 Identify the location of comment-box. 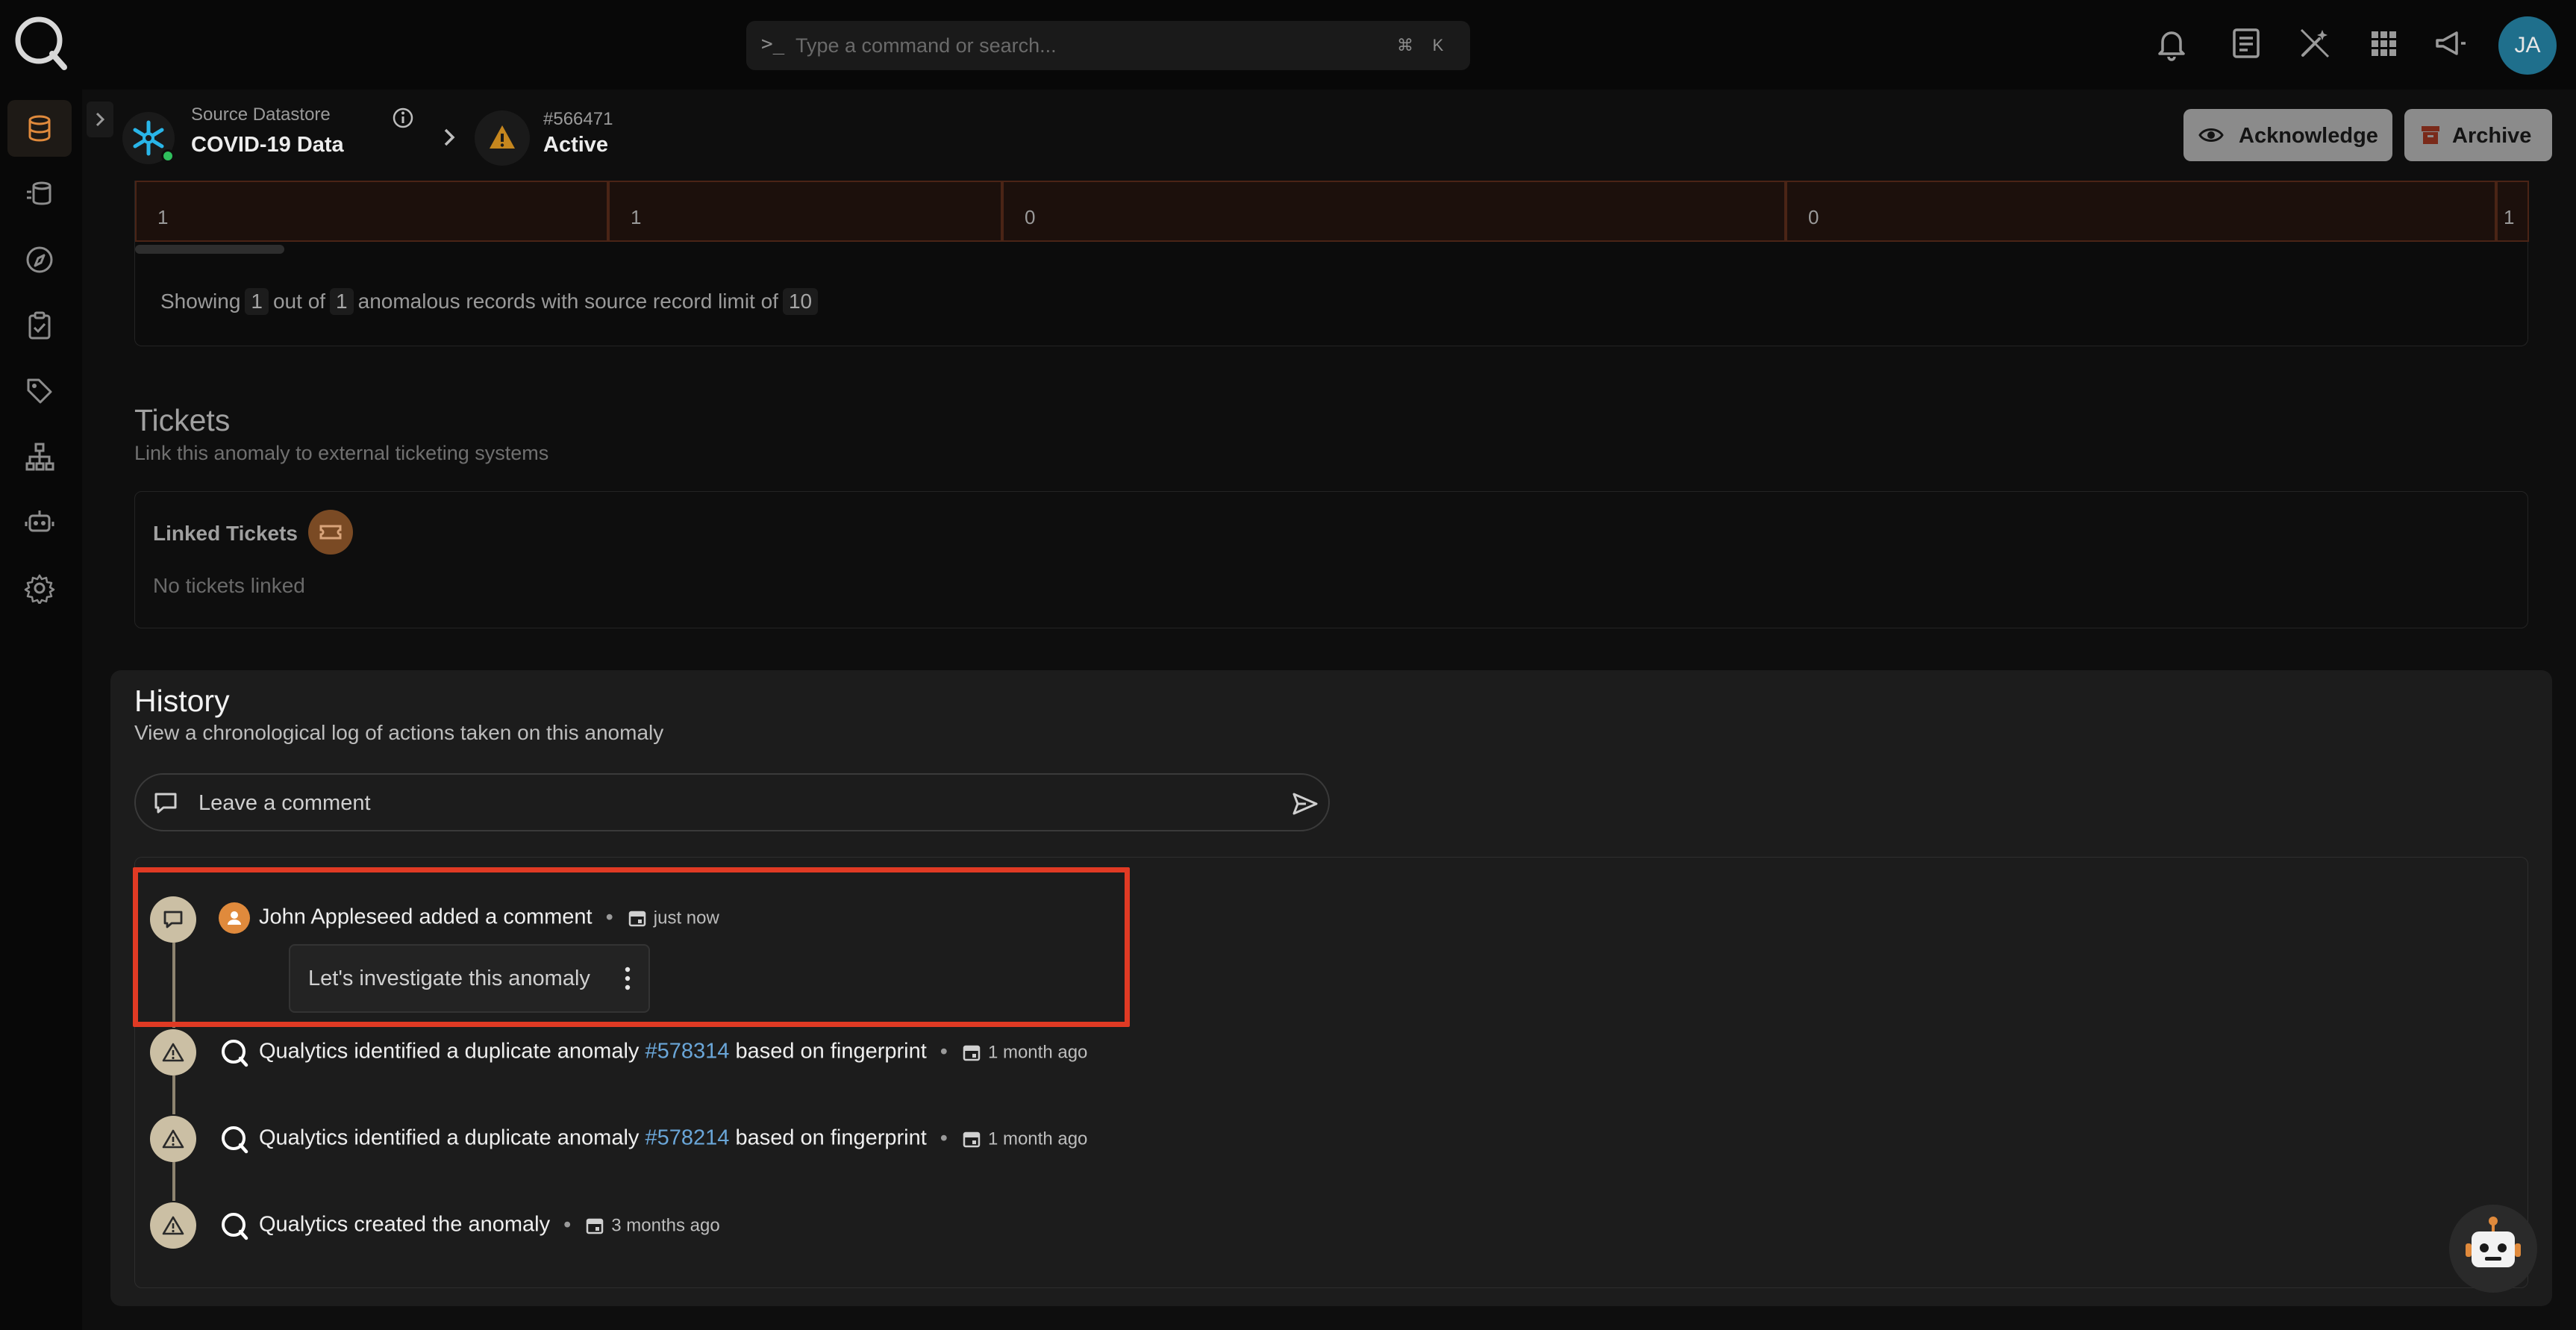
(732, 802).